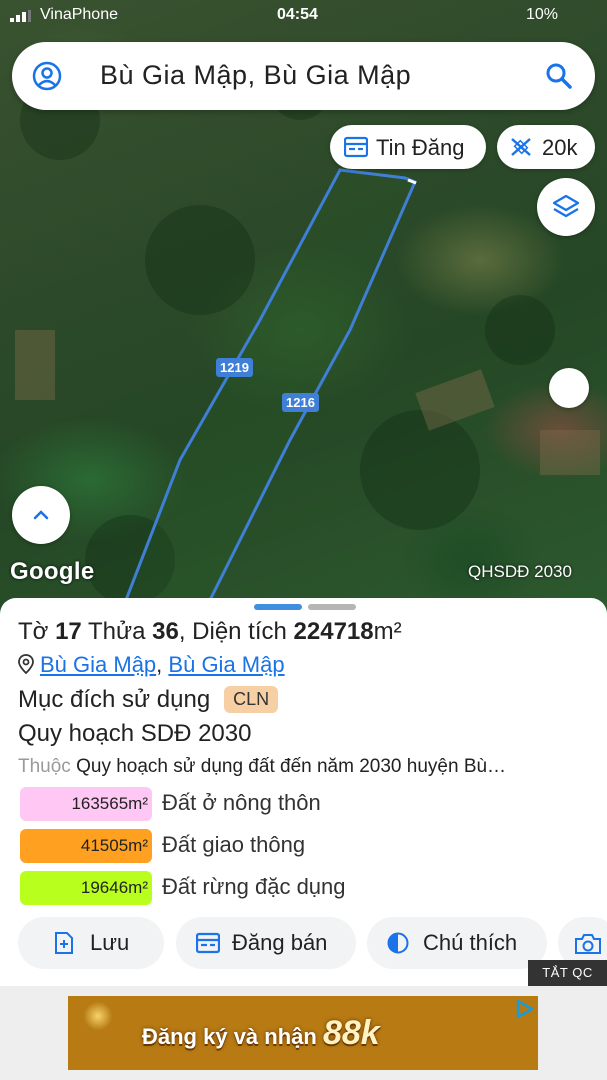  I want to click on search-bar: Bù Gia Mập, Bù Gia Mập, so click(303, 76).